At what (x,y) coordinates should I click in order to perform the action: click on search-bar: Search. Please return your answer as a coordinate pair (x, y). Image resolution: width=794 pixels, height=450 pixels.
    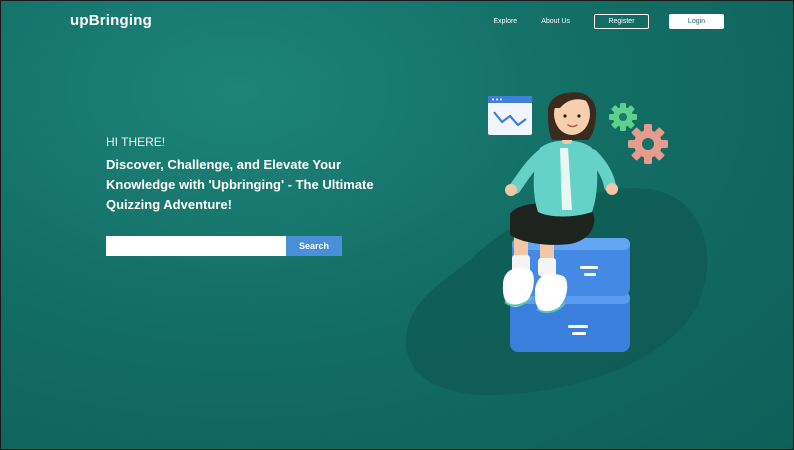
    Looking at the image, I should click on (224, 246).